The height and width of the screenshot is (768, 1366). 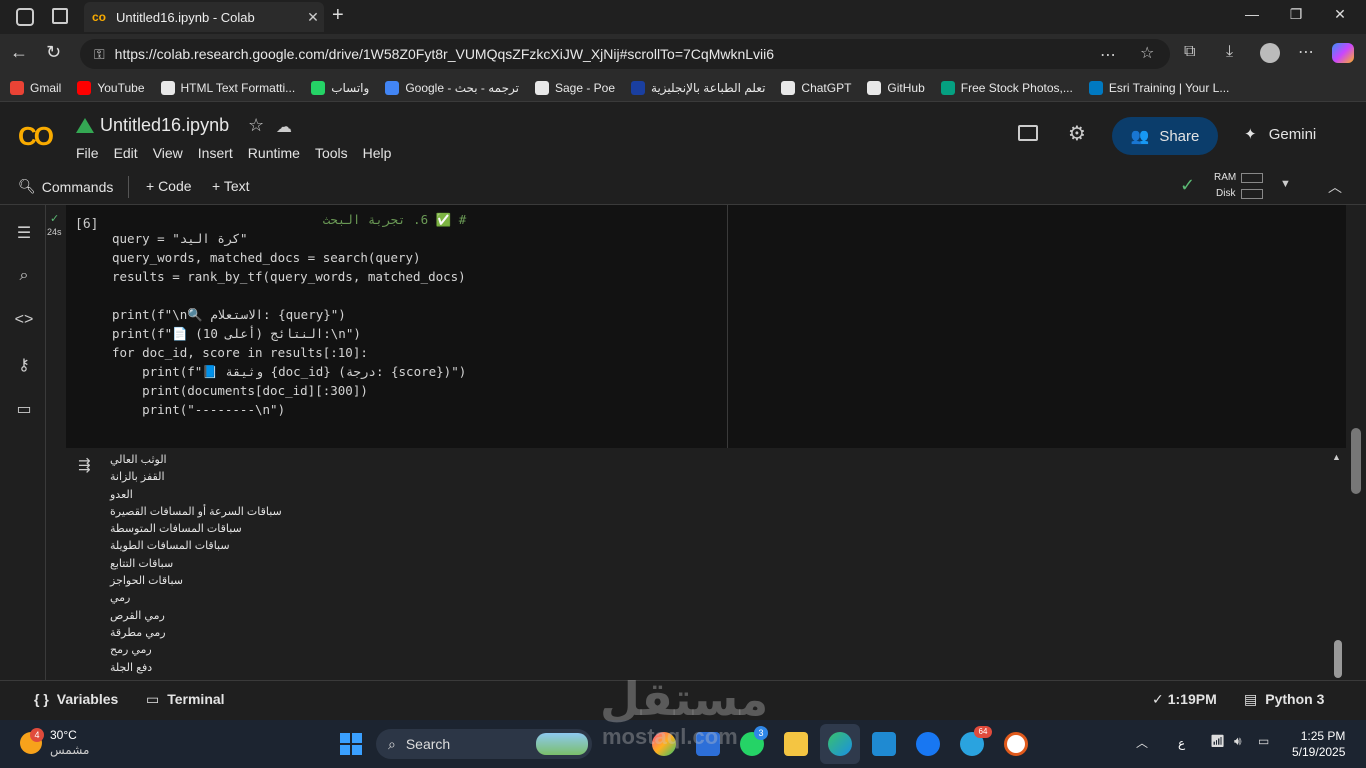 What do you see at coordinates (1335, 187) in the screenshot?
I see `collapse-header-icon: ︿` at bounding box center [1335, 187].